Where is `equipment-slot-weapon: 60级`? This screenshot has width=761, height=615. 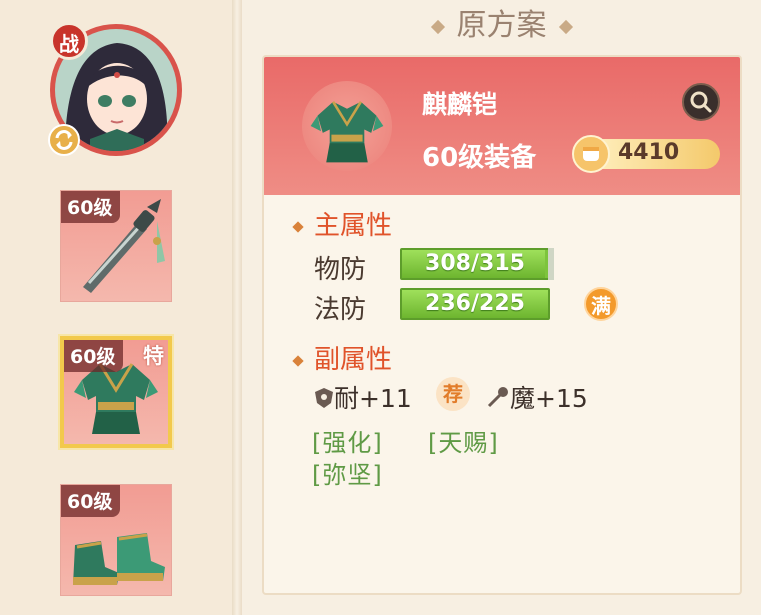
equipment-slot-weapon: 60级 is located at coordinates (116, 246).